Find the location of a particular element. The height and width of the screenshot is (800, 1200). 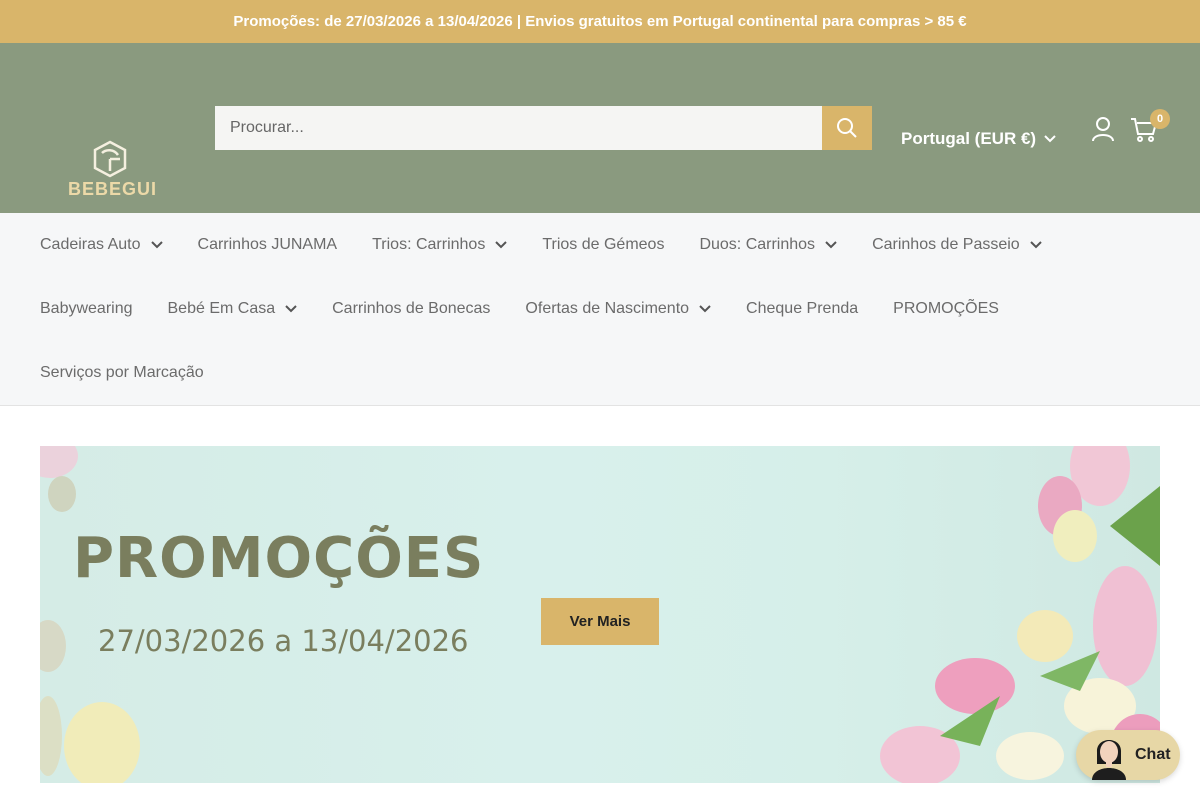

country-label: Portugal (EUR €) is located at coordinates (969, 138).